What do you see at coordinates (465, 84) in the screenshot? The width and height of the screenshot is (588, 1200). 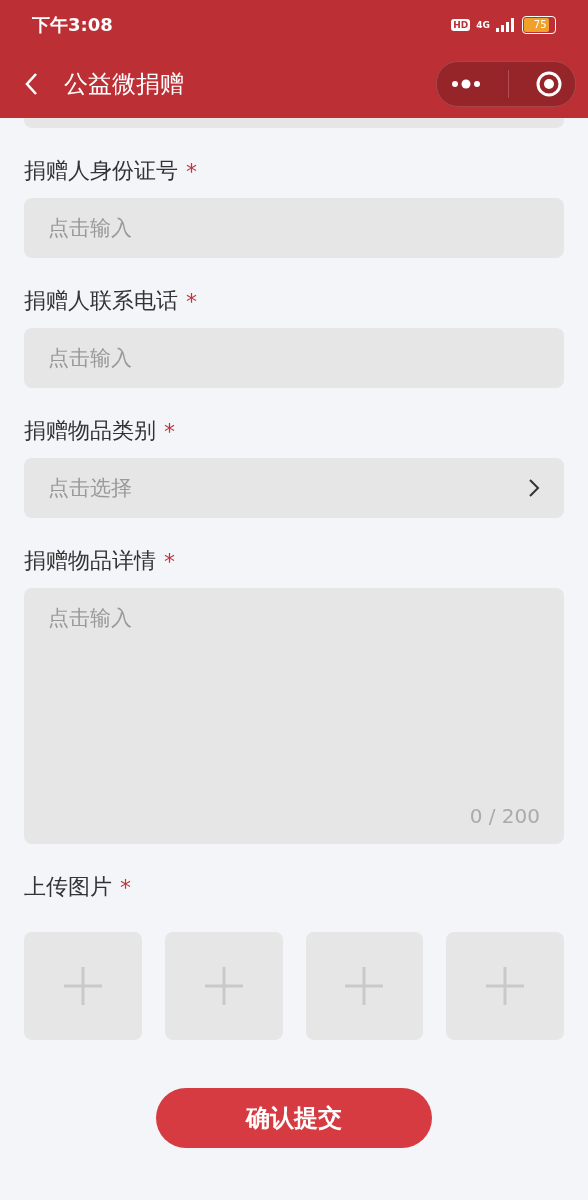 I see `more-icon` at bounding box center [465, 84].